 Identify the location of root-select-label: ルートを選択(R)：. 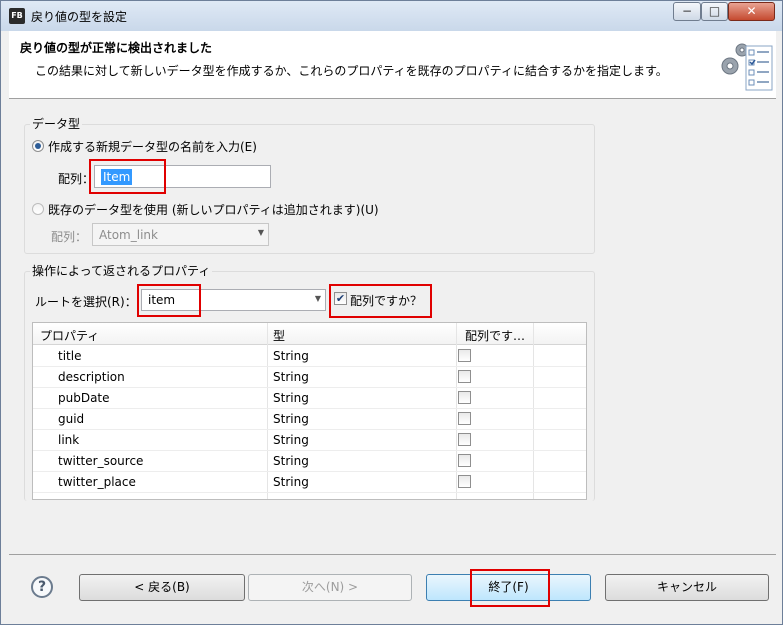
(86, 302).